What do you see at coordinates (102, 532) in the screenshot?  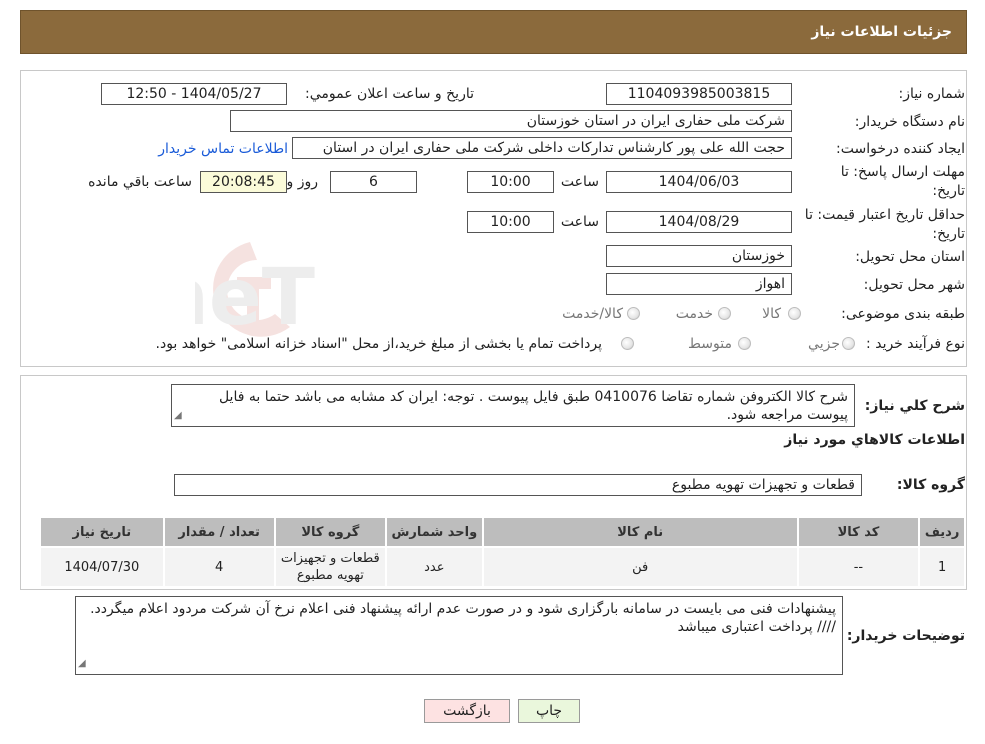 I see `col-need-date: تاريخ نياز` at bounding box center [102, 532].